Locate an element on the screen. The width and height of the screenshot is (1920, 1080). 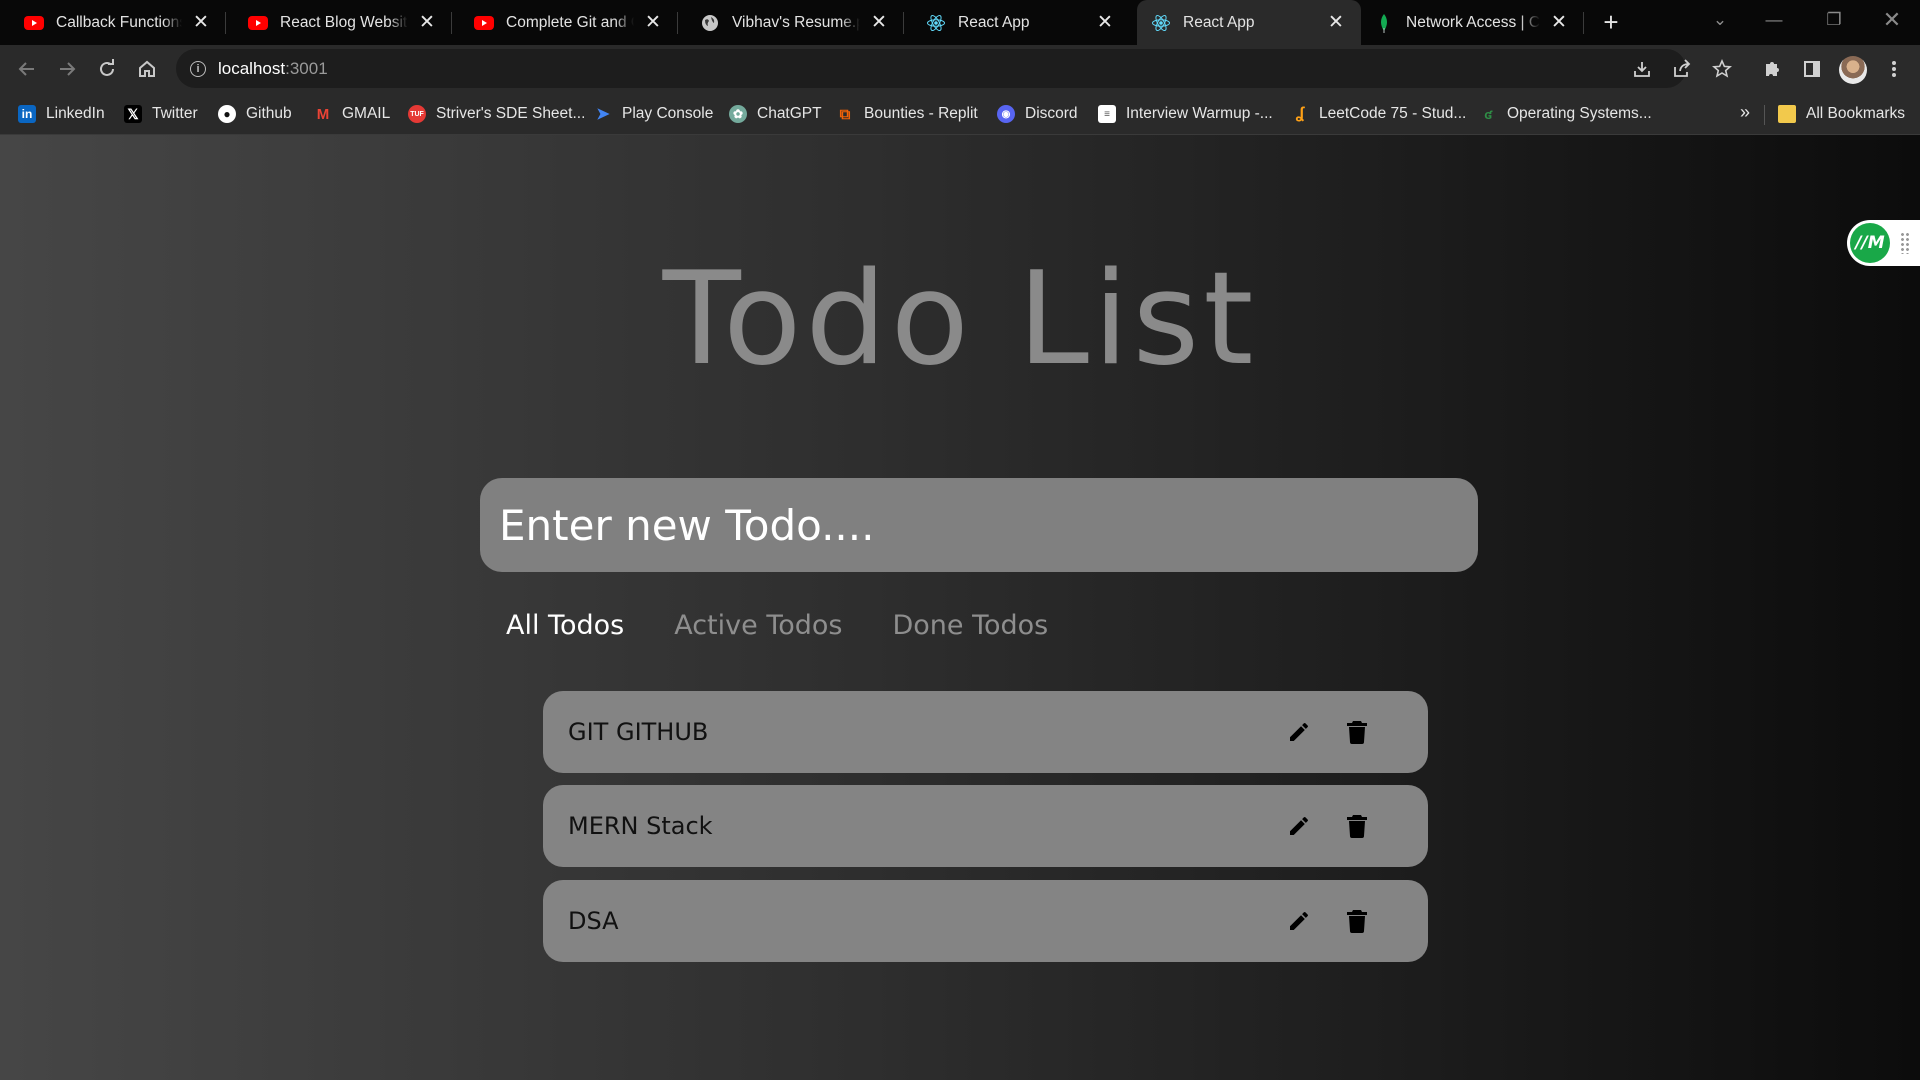
play-console-icon: ➤ is located at coordinates (603, 114).